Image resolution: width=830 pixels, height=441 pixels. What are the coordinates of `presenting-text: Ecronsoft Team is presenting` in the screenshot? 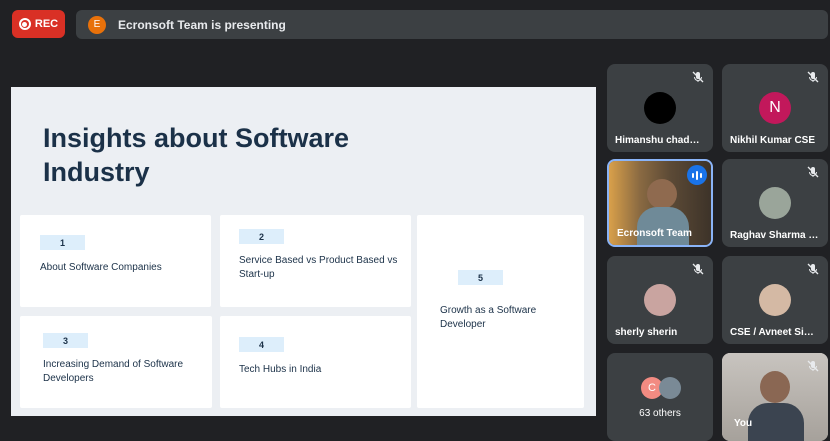 It's located at (202, 24).